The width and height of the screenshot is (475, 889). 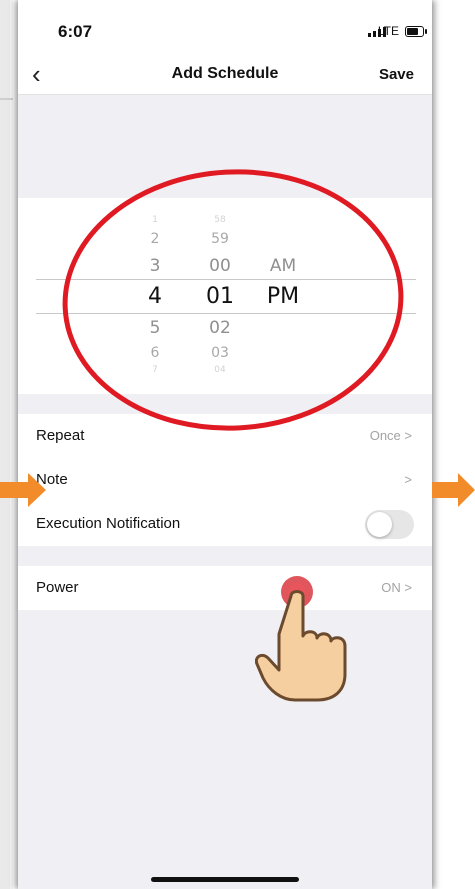 I want to click on hour-option: 7, so click(x=155, y=370).